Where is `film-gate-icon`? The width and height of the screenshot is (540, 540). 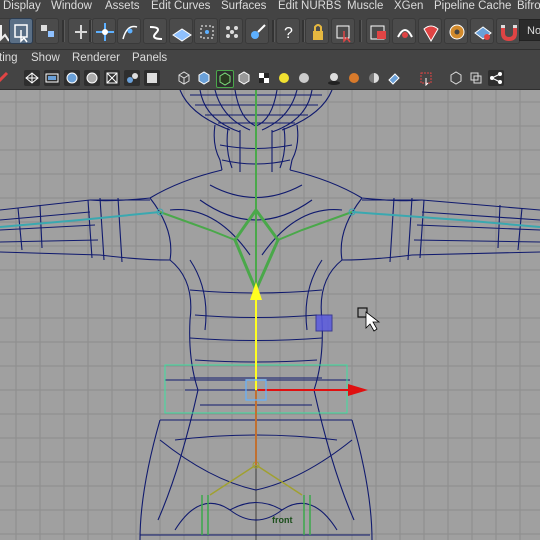 film-gate-icon is located at coordinates (52, 78).